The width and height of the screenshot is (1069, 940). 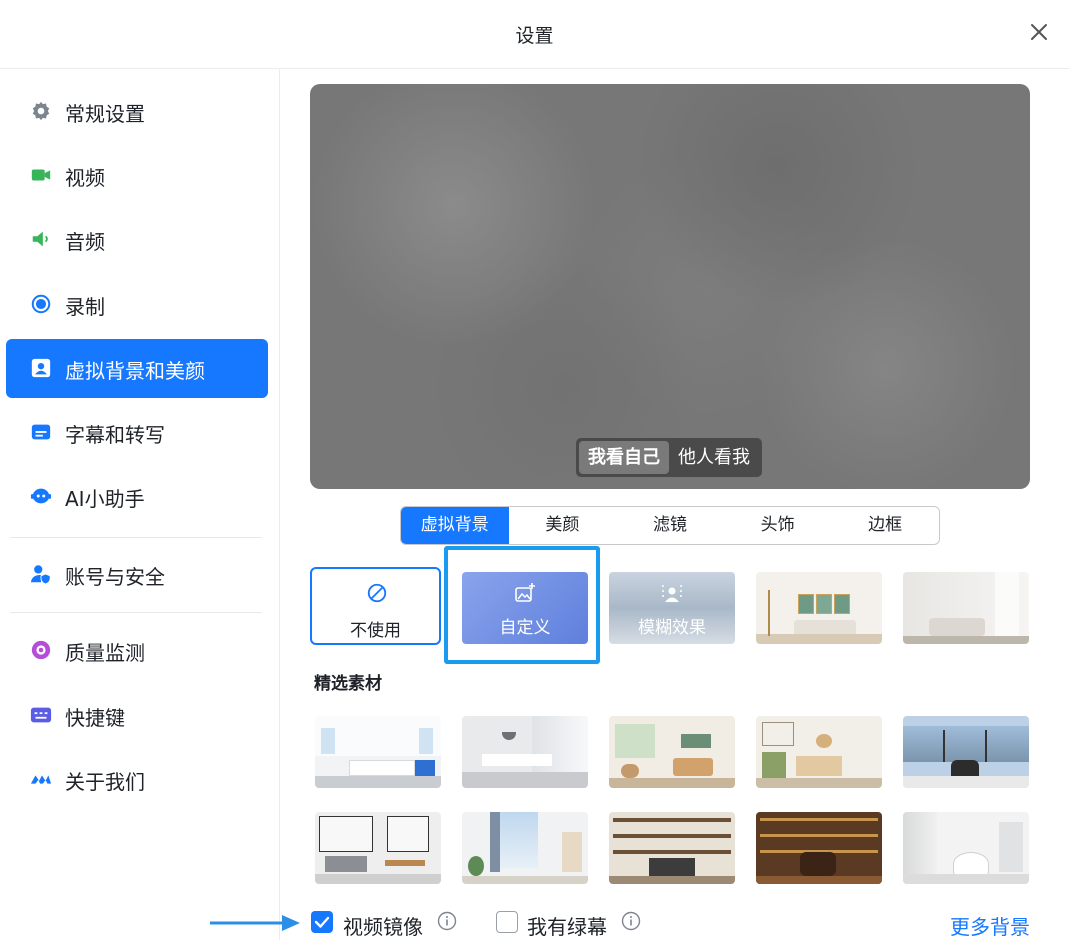 I want to click on view-self-option: 我看自己, so click(x=624, y=457).